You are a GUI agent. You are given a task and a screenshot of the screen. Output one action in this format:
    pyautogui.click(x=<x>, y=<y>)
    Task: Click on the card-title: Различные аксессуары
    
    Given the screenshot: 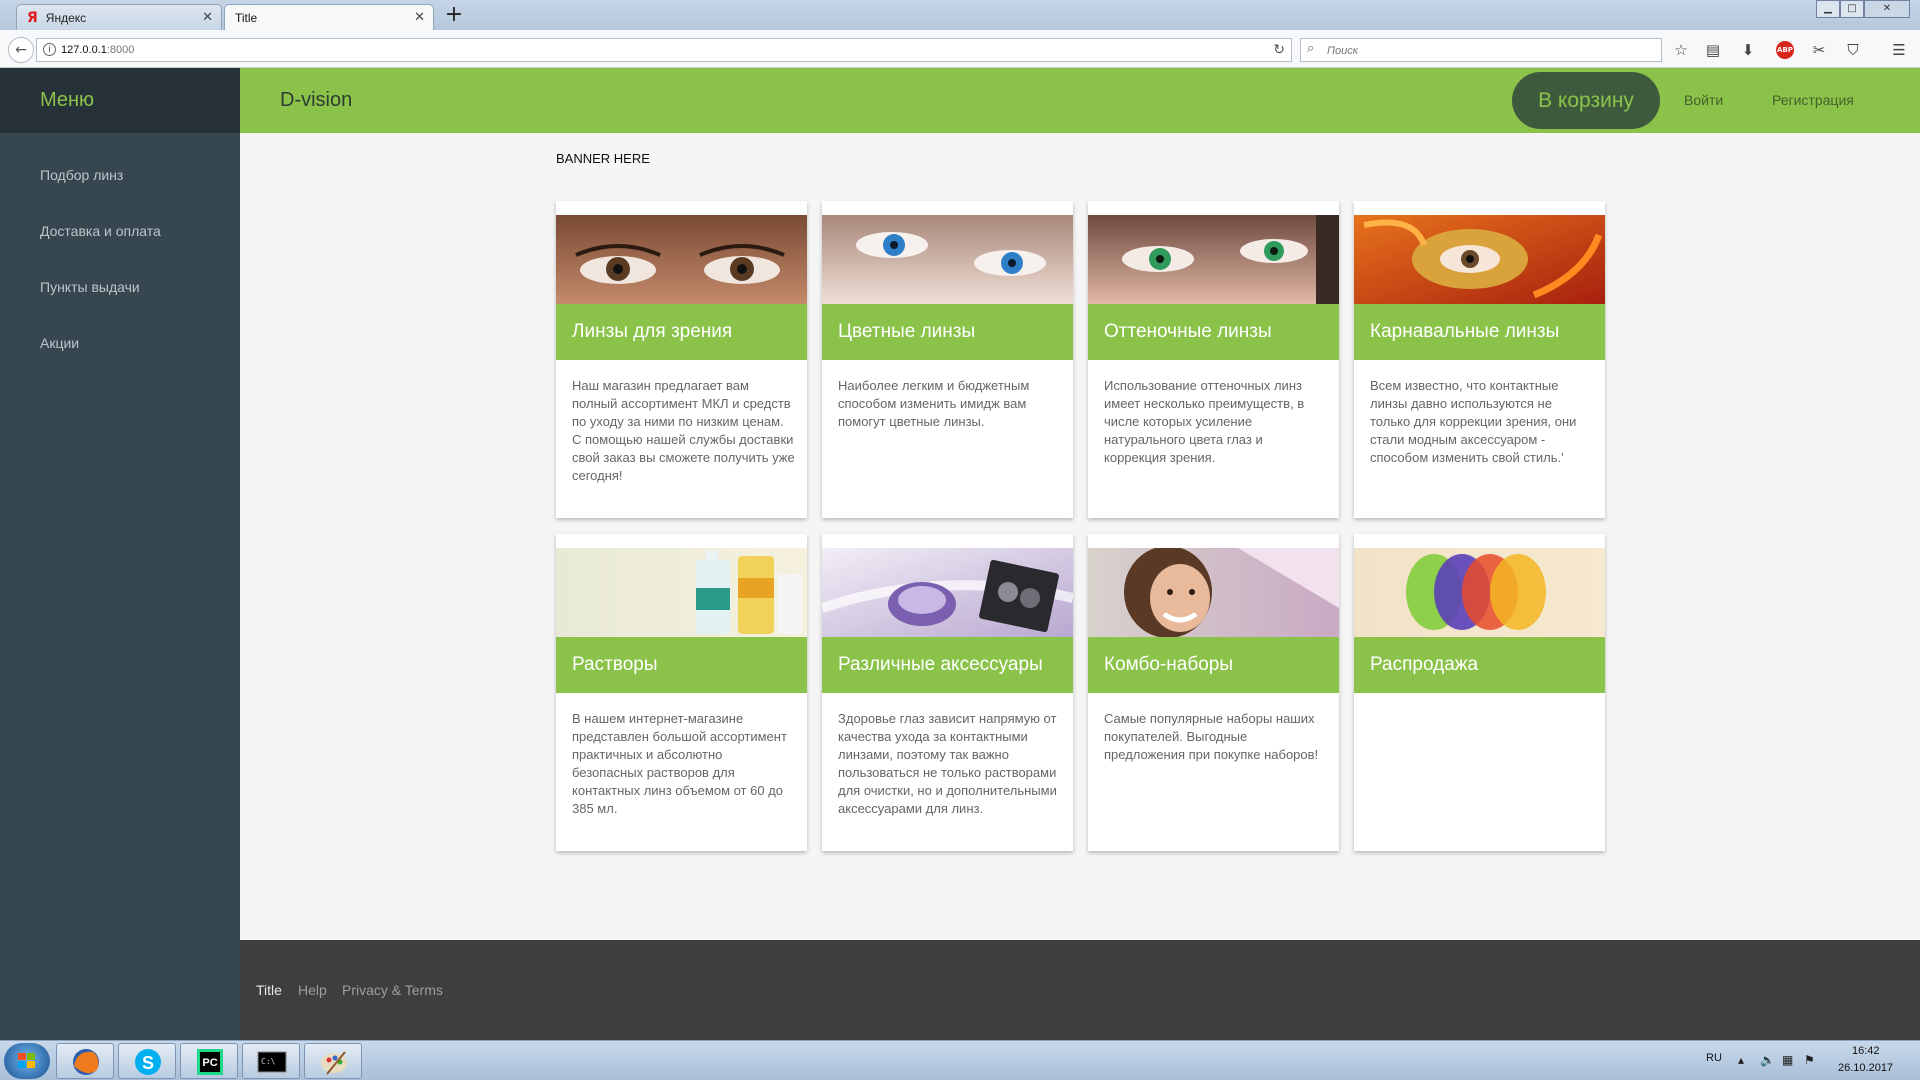 What is the action you would take?
    pyautogui.click(x=947, y=665)
    